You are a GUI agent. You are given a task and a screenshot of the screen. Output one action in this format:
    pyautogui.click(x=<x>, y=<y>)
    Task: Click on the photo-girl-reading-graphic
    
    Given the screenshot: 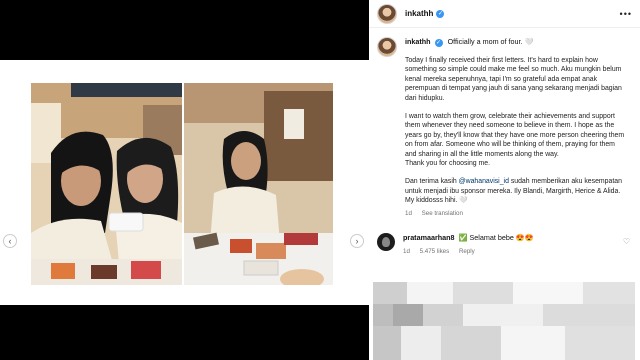 What is the action you would take?
    pyautogui.click(x=258, y=184)
    